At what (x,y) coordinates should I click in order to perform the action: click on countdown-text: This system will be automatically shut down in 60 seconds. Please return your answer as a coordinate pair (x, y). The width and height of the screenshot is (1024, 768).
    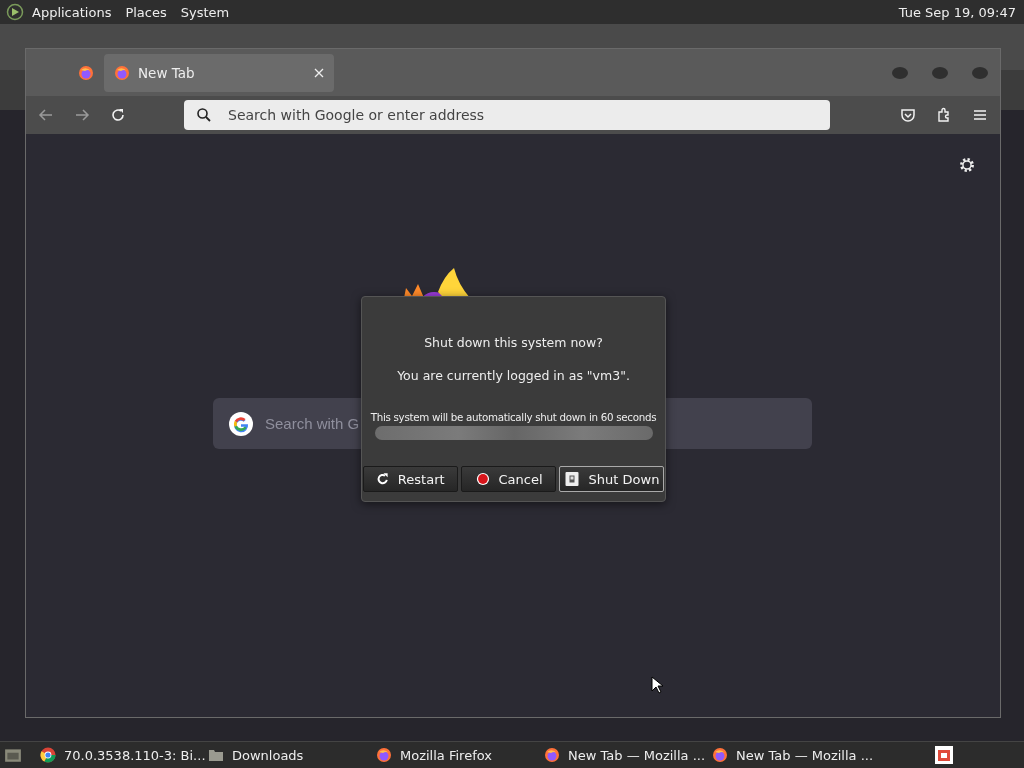
    Looking at the image, I should click on (513, 417).